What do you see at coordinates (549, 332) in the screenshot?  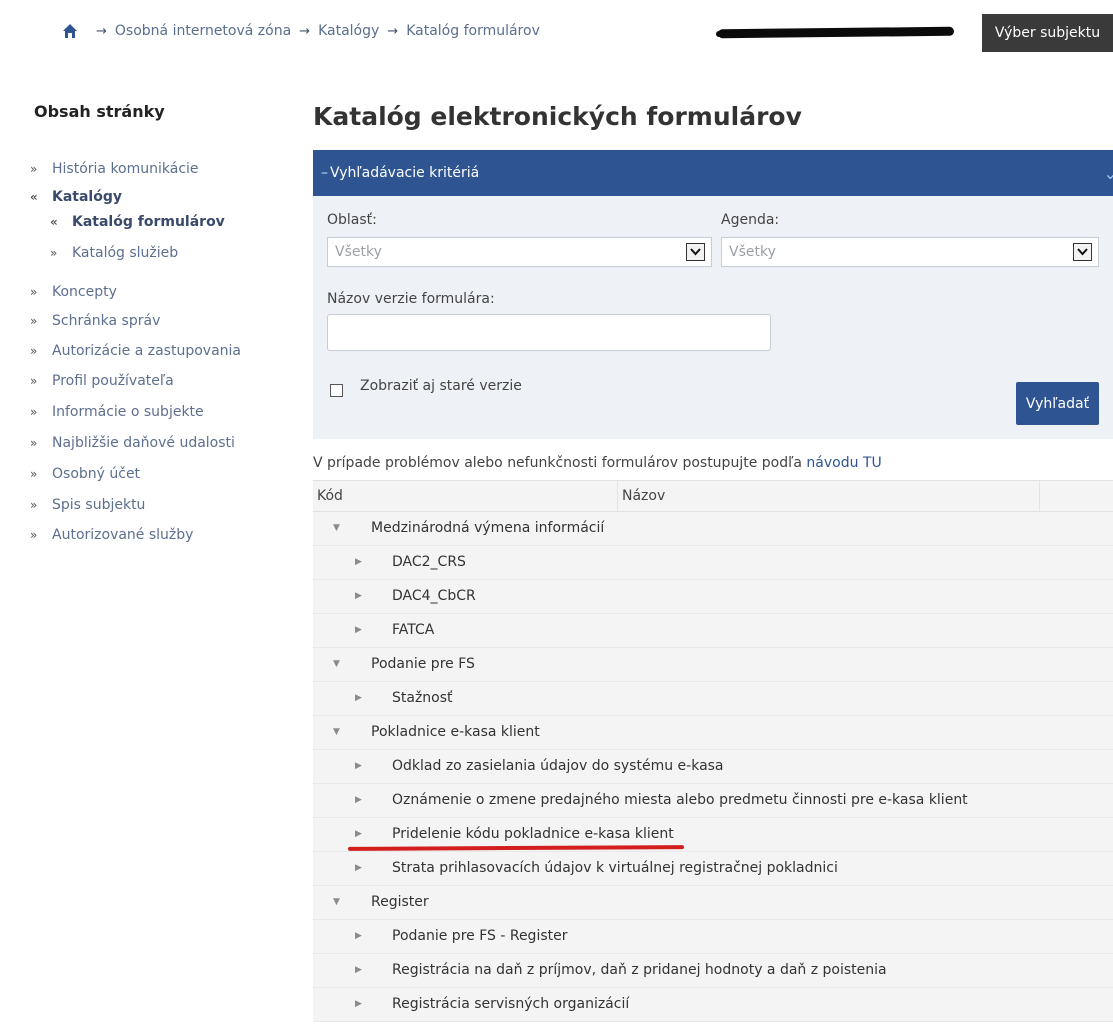 I see `form-name-input` at bounding box center [549, 332].